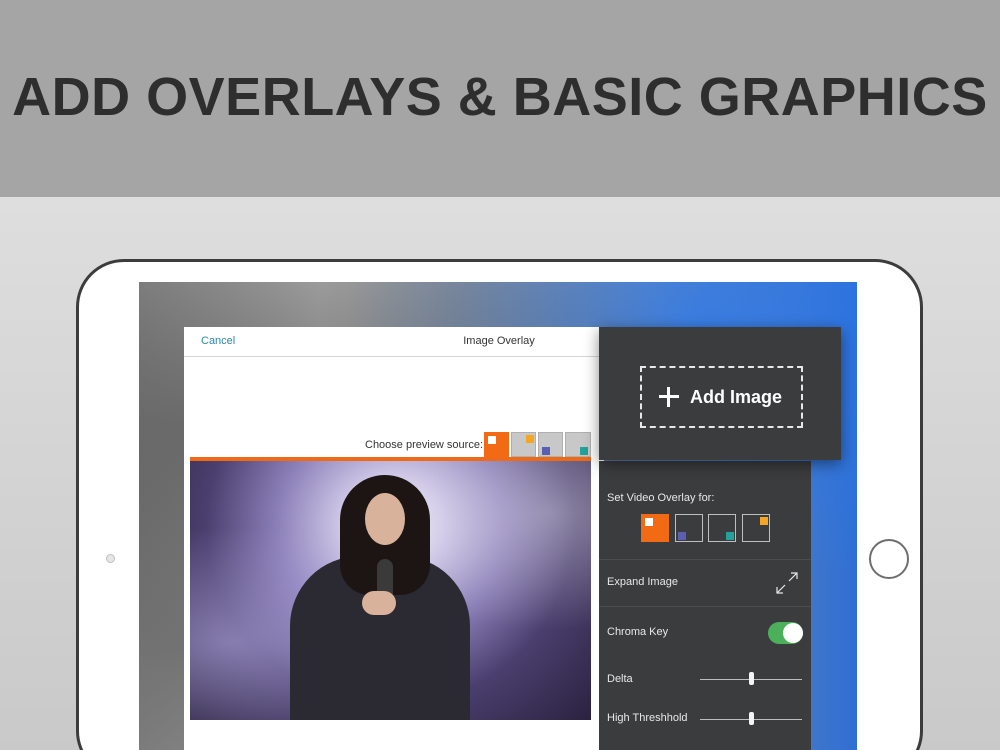 This screenshot has width=1000, height=750. I want to click on toggle-knob, so click(793, 633).